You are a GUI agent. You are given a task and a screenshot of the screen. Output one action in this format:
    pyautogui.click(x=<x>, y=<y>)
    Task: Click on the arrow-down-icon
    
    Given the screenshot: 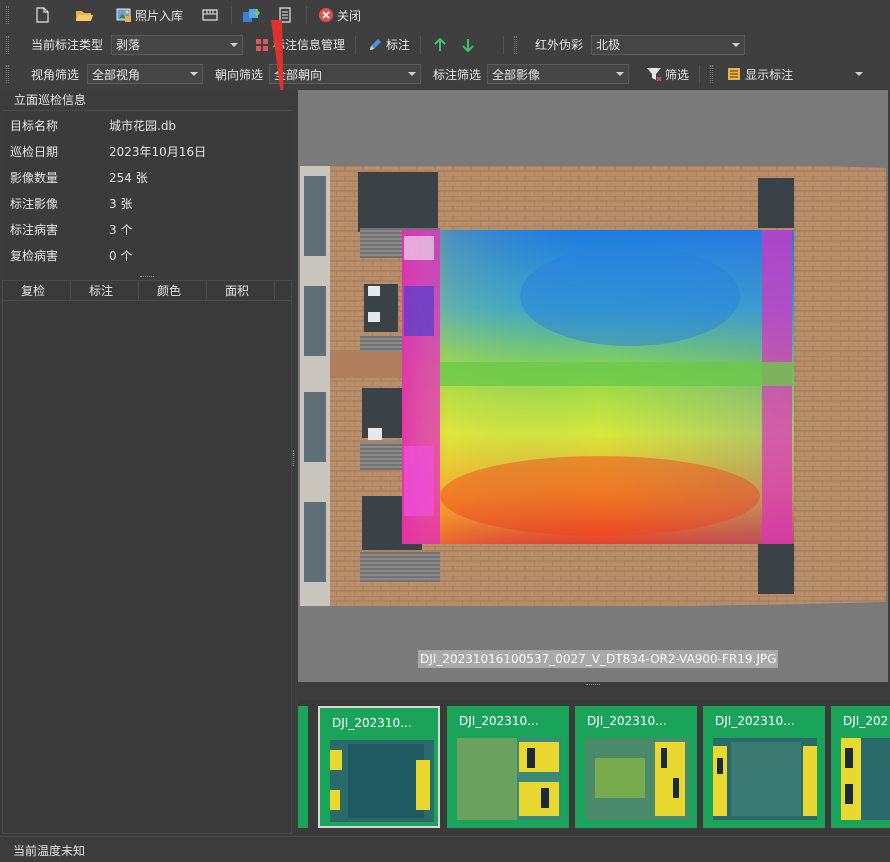 What is the action you would take?
    pyautogui.click(x=468, y=45)
    